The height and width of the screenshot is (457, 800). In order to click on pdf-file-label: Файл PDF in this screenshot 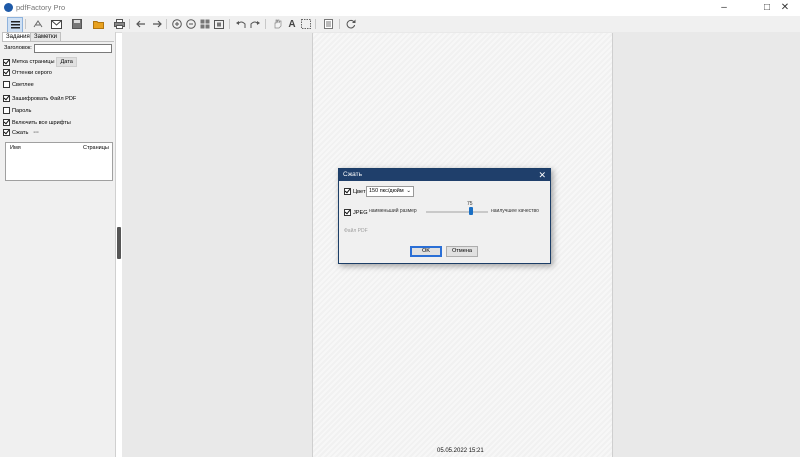, I will do `click(356, 231)`.